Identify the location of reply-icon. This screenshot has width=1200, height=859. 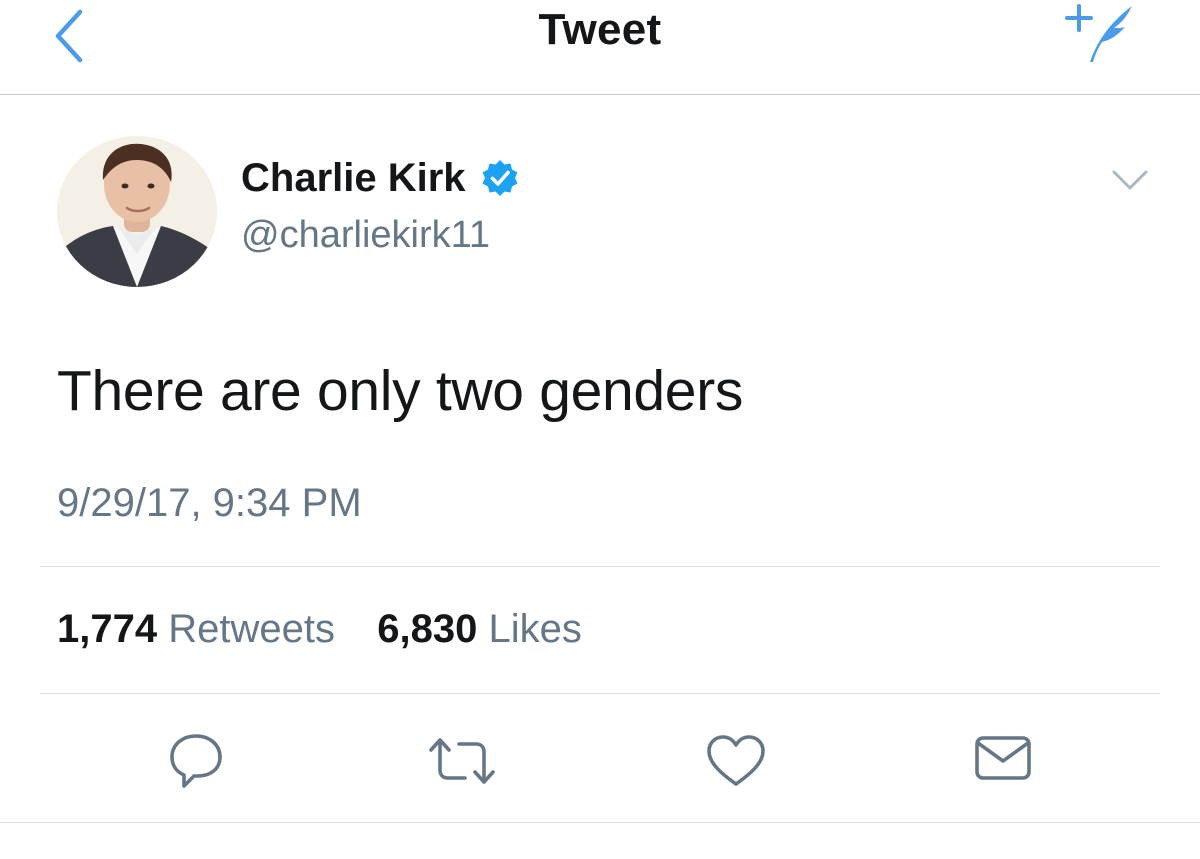
(196, 761).